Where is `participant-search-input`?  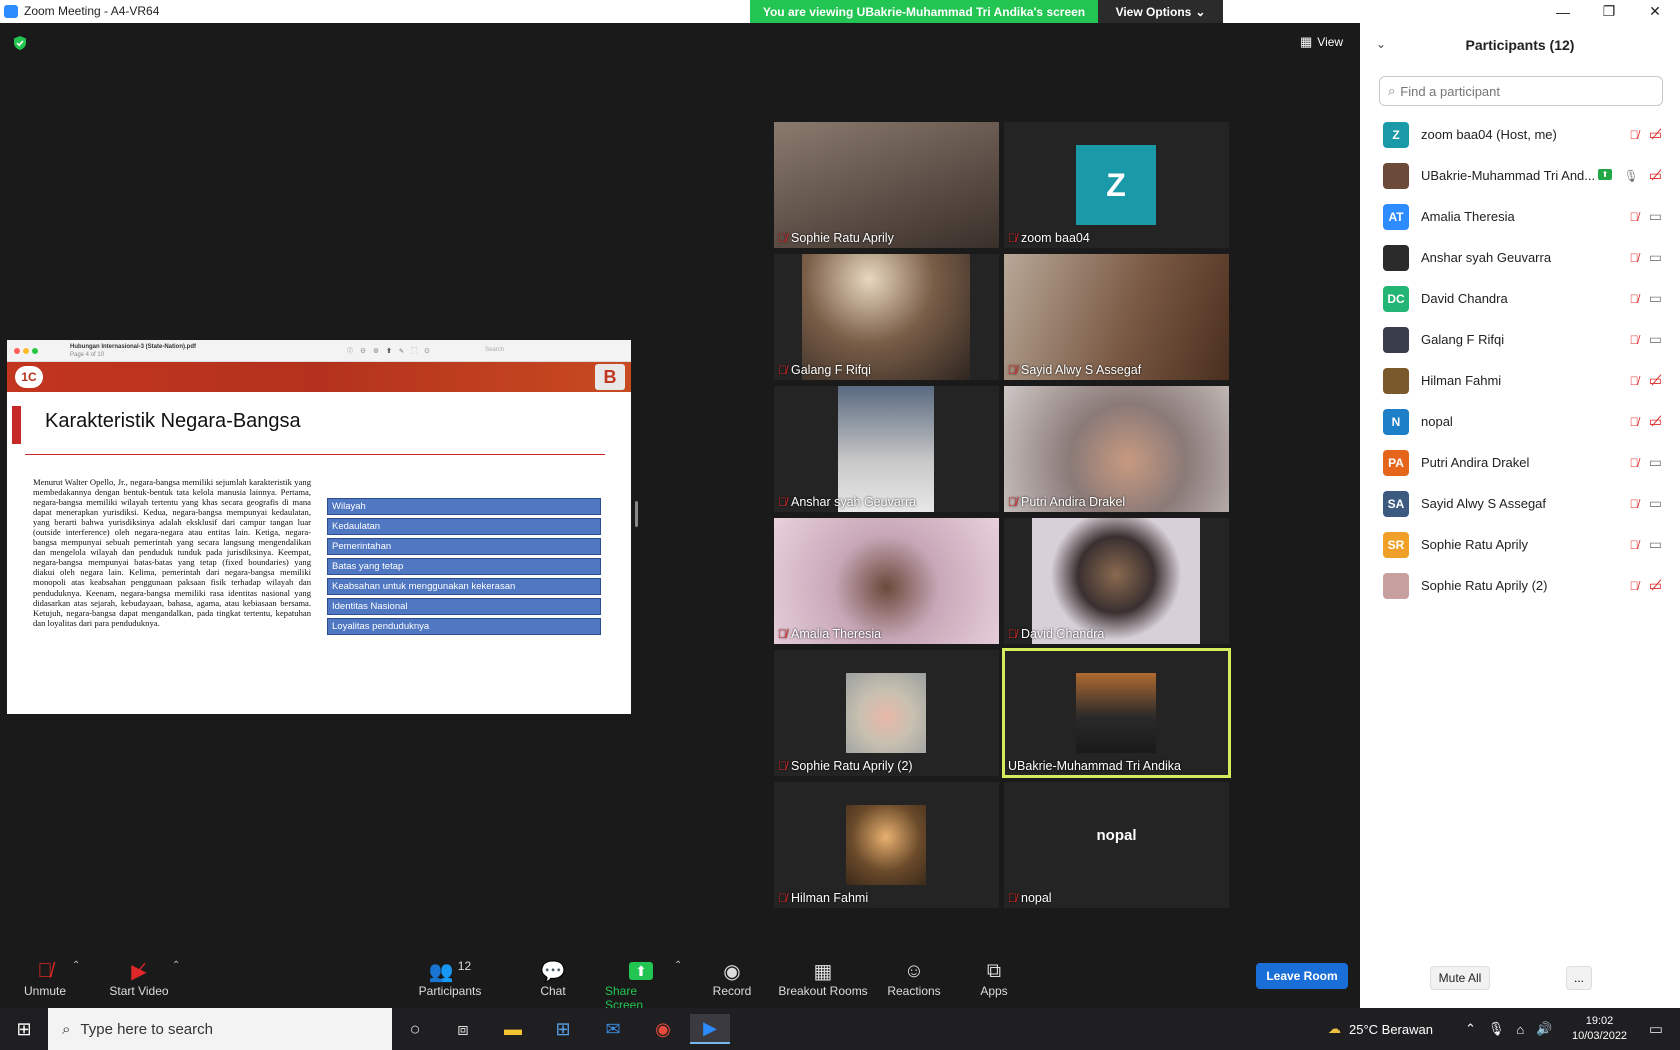
participant-search-input is located at coordinates (1525, 91).